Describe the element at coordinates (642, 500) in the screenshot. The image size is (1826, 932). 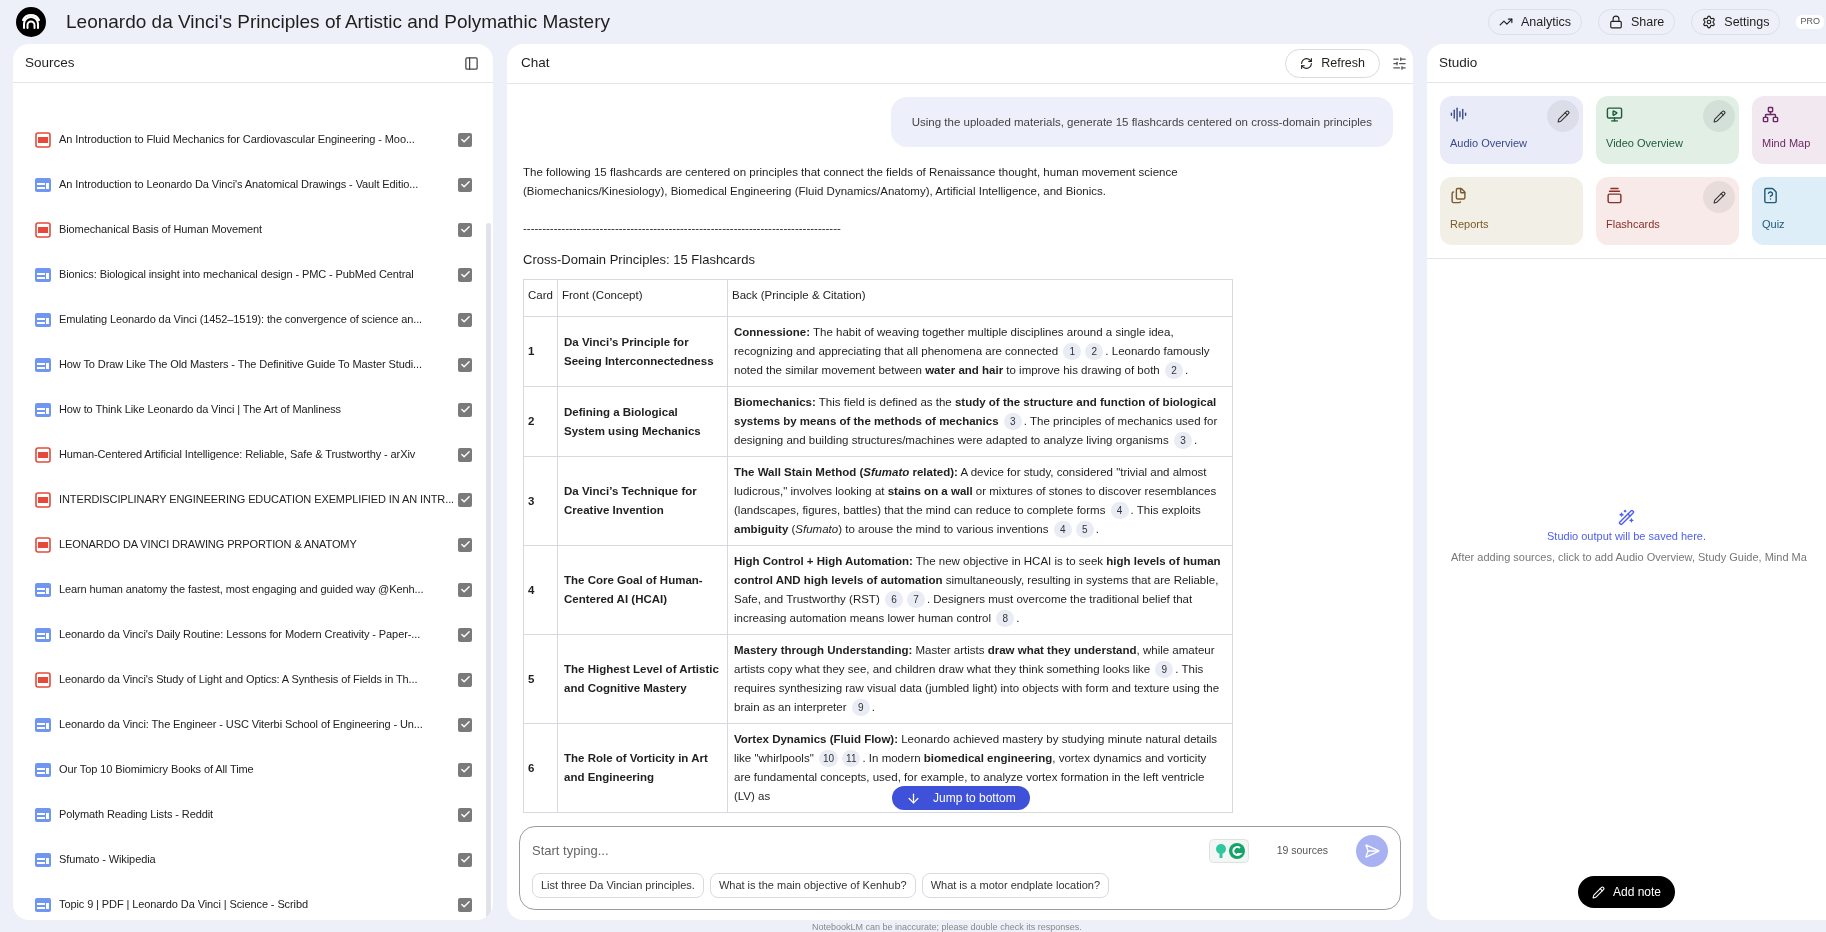
I see `table-cell: Da Vinci’s Technique for Creative Invention` at that location.